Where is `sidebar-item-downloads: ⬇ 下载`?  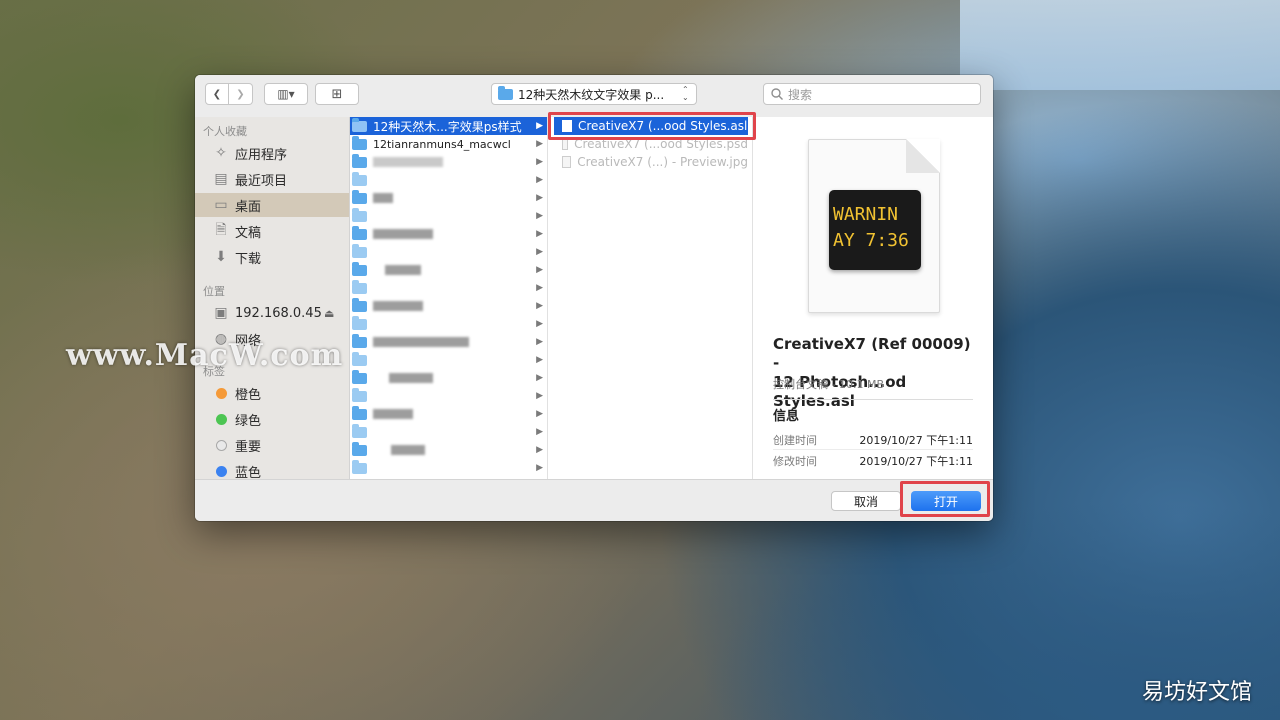
sidebar-item-downloads: ⬇ 下载 is located at coordinates (272, 257).